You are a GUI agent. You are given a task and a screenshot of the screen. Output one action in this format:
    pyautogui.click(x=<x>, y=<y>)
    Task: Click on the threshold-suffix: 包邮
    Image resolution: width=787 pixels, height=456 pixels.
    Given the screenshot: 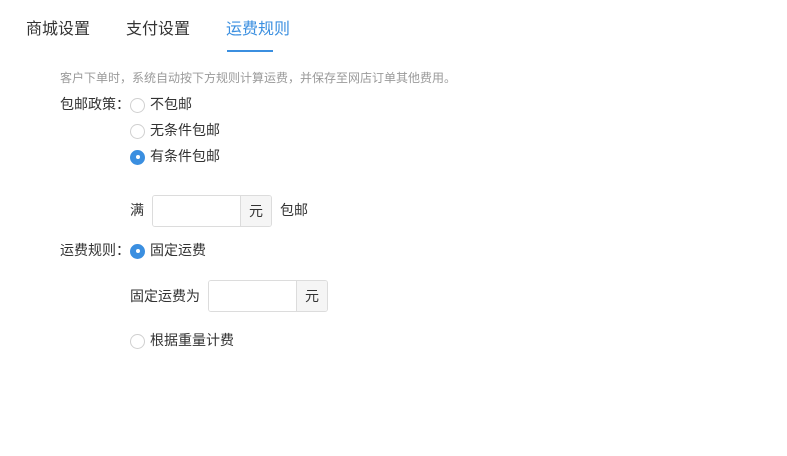 What is the action you would take?
    pyautogui.click(x=294, y=211)
    